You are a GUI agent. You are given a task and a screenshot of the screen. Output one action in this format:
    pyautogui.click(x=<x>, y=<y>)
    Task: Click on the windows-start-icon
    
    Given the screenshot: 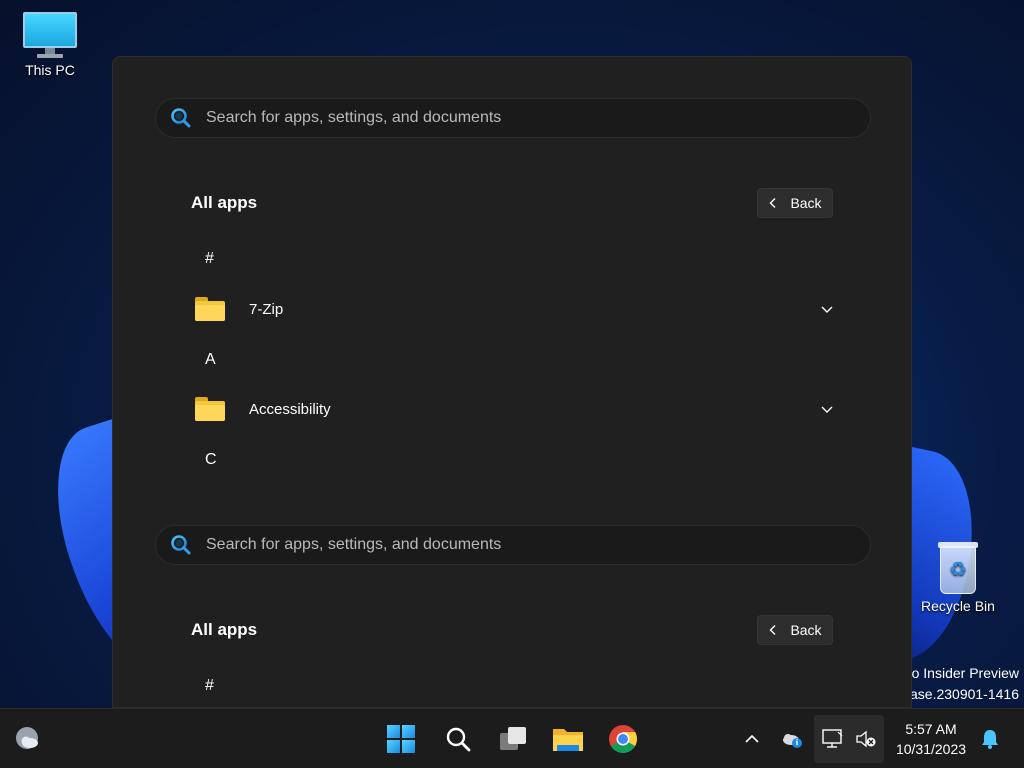 What is the action you would take?
    pyautogui.click(x=401, y=739)
    